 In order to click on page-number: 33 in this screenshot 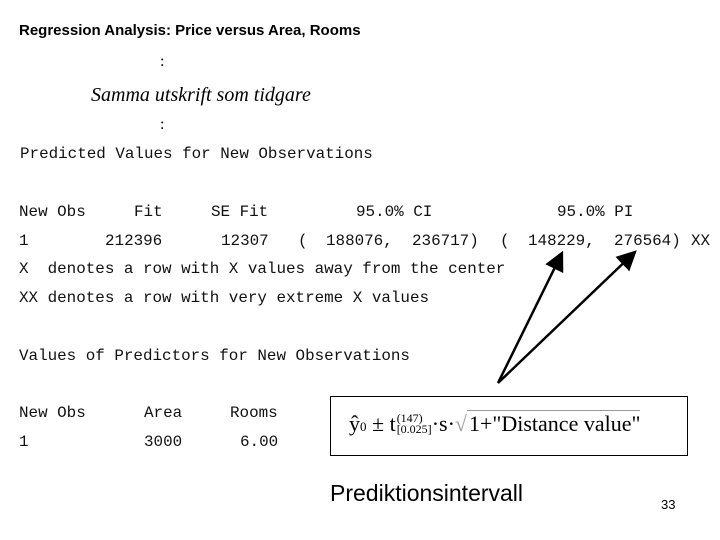, I will do `click(668, 504)`.